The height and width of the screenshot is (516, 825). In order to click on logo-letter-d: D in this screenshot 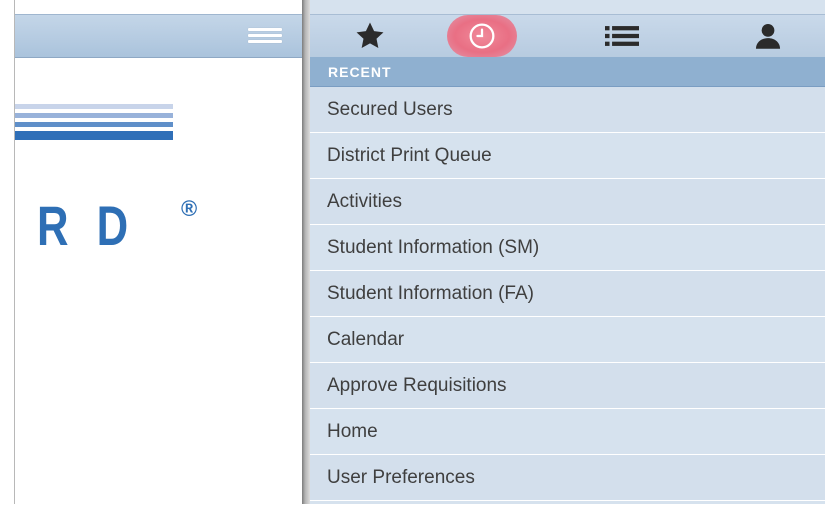, I will do `click(113, 225)`.